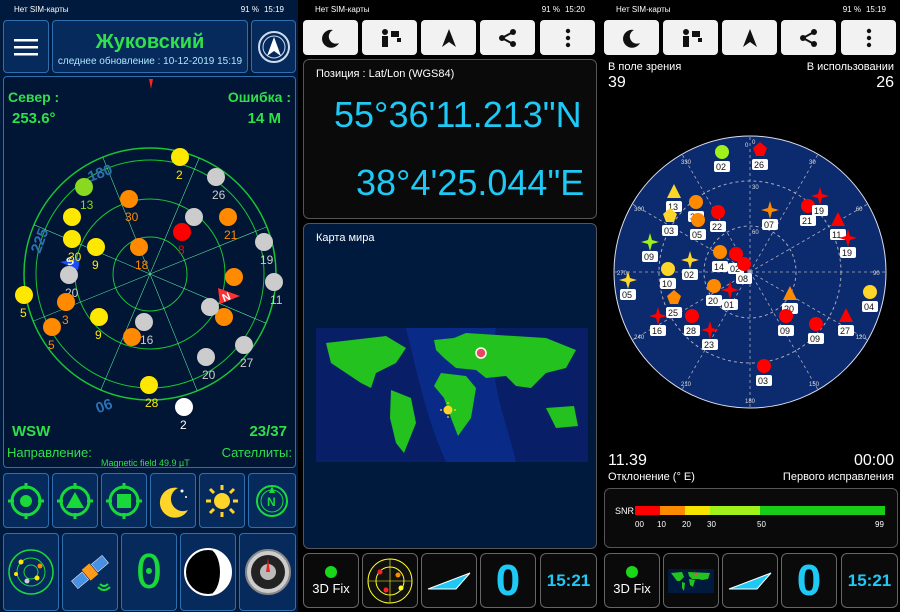 This screenshot has height=612, width=900. Describe the element at coordinates (26, 46) in the screenshot. I see `menu-button` at that location.